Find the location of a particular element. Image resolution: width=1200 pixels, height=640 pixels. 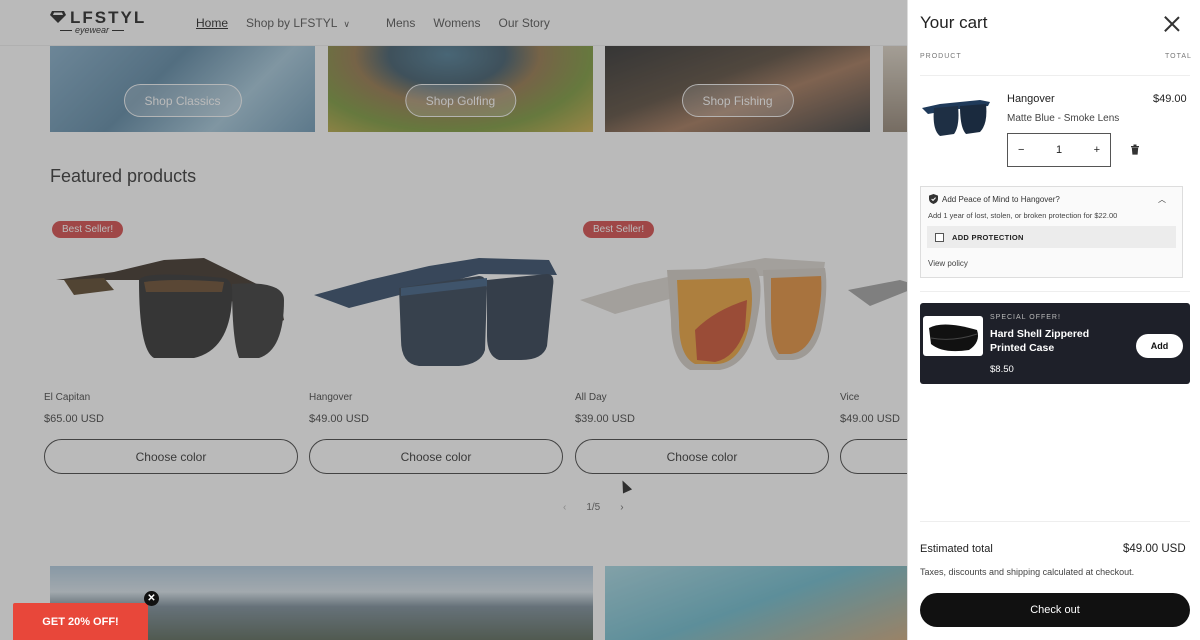

add-protection-toggle: ADD PROTECTION is located at coordinates (1051, 237).